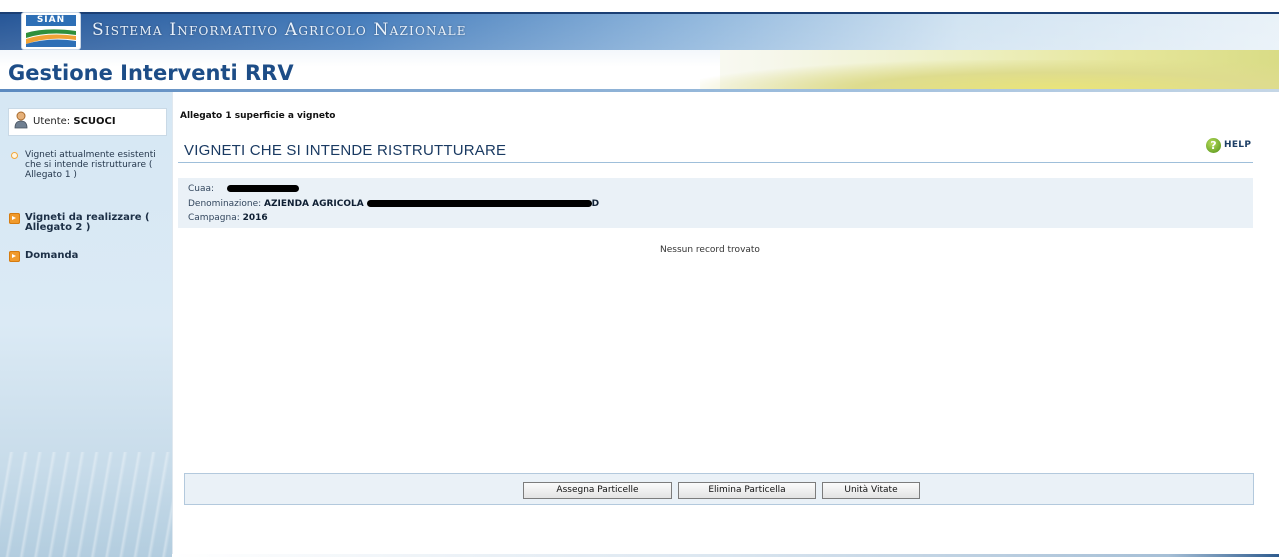 The width and height of the screenshot is (1279, 557). I want to click on banner-wheat-field, so click(989, 76).